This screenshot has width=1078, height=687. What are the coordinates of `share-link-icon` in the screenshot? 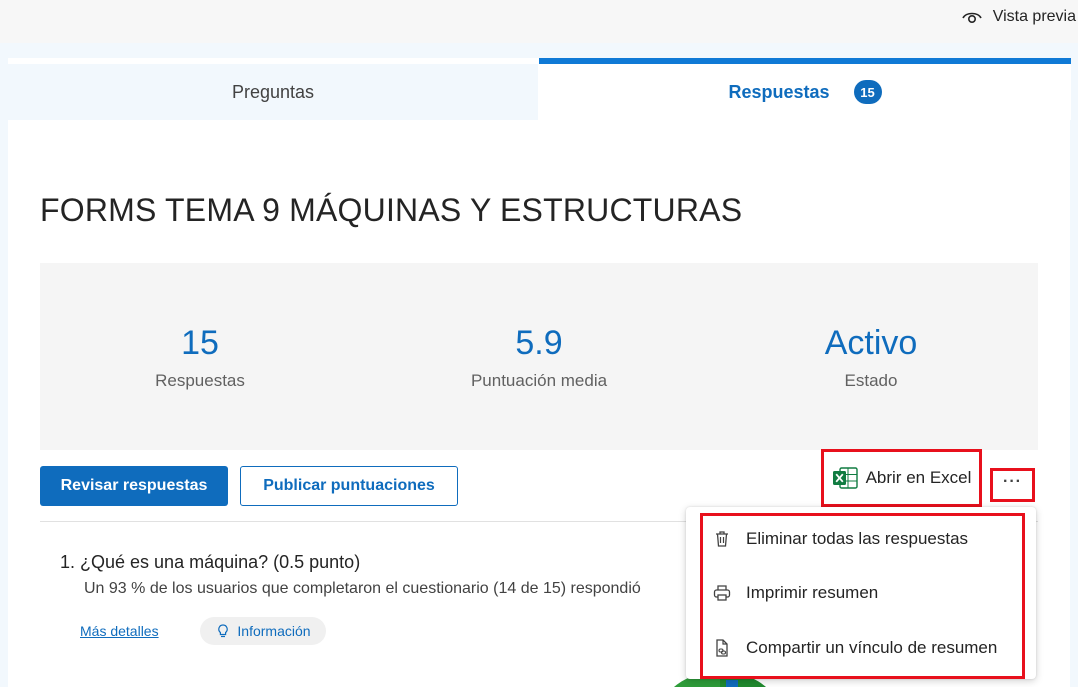 It's located at (722, 648).